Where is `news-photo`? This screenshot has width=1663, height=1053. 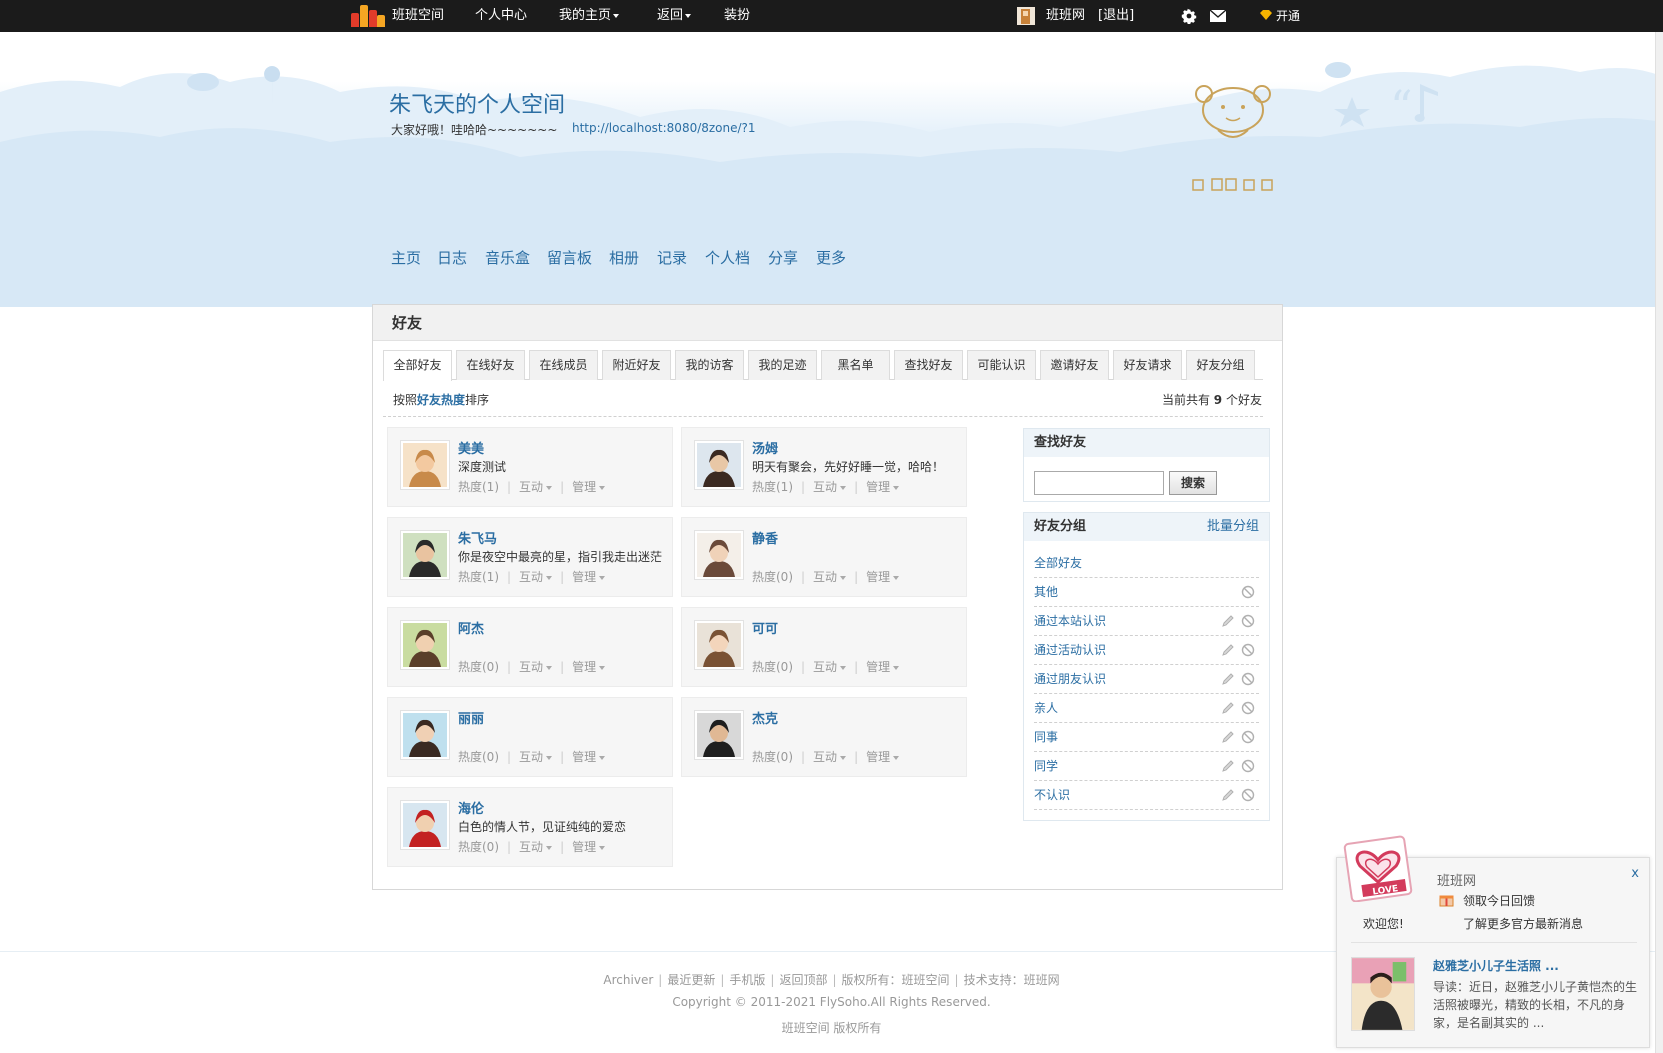 news-photo is located at coordinates (1383, 994).